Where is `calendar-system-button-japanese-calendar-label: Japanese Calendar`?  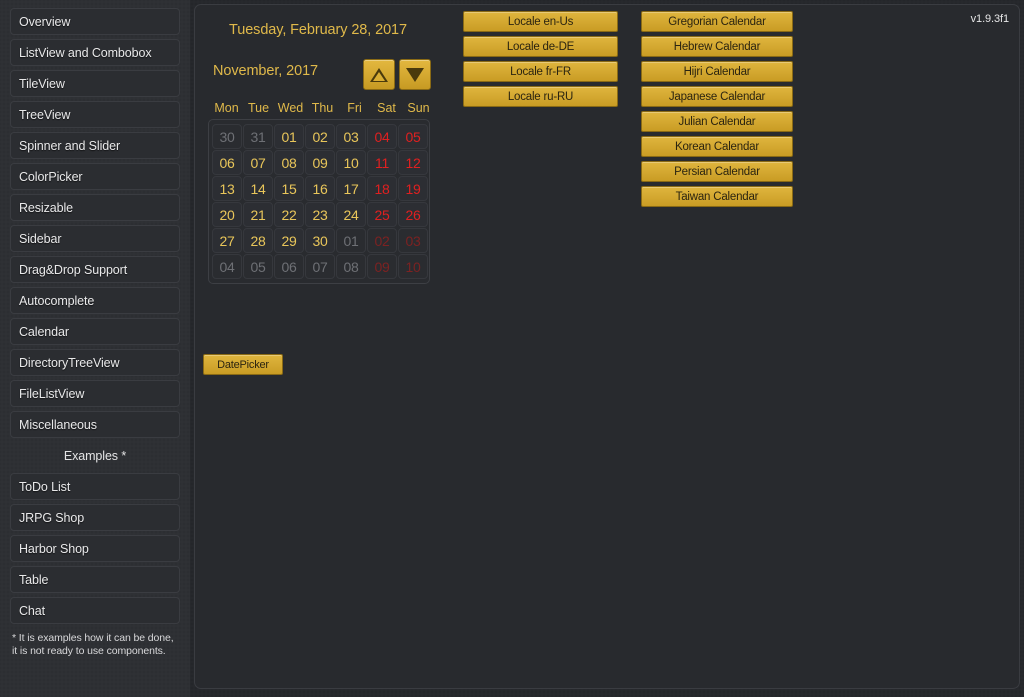
calendar-system-button-japanese-calendar-label: Japanese Calendar is located at coordinates (717, 96).